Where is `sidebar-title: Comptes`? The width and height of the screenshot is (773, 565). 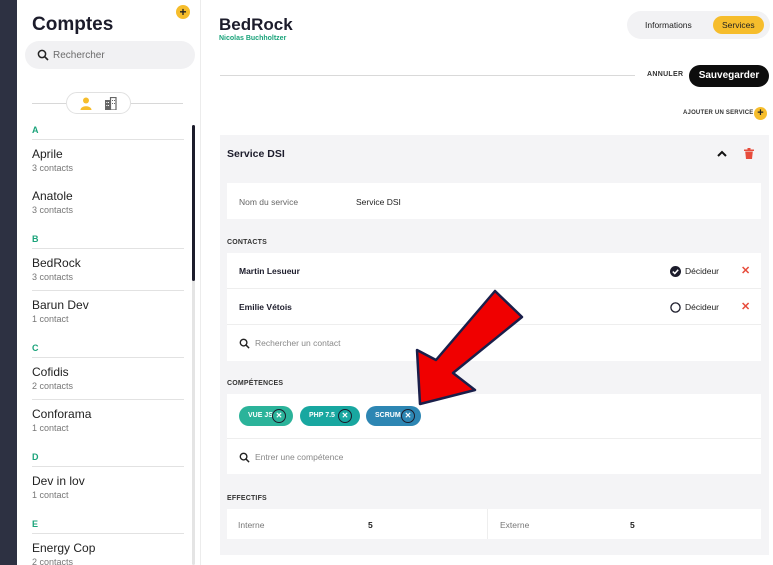
sidebar-title: Comptes is located at coordinates (73, 24).